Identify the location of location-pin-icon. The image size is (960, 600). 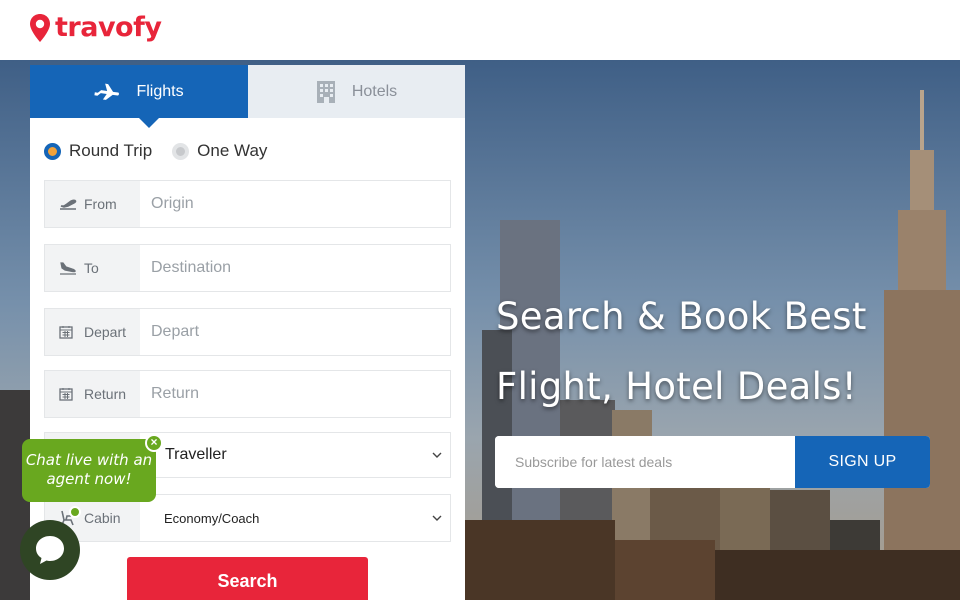
(40, 27).